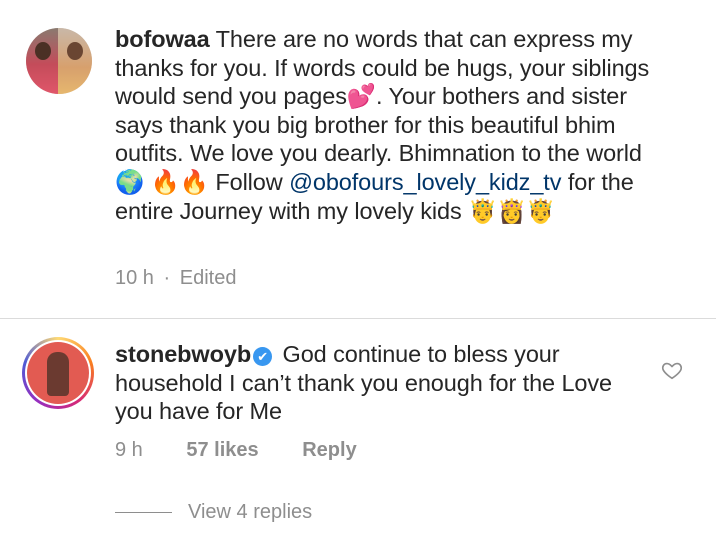  I want to click on verified-badge-icon: ✔, so click(263, 356).